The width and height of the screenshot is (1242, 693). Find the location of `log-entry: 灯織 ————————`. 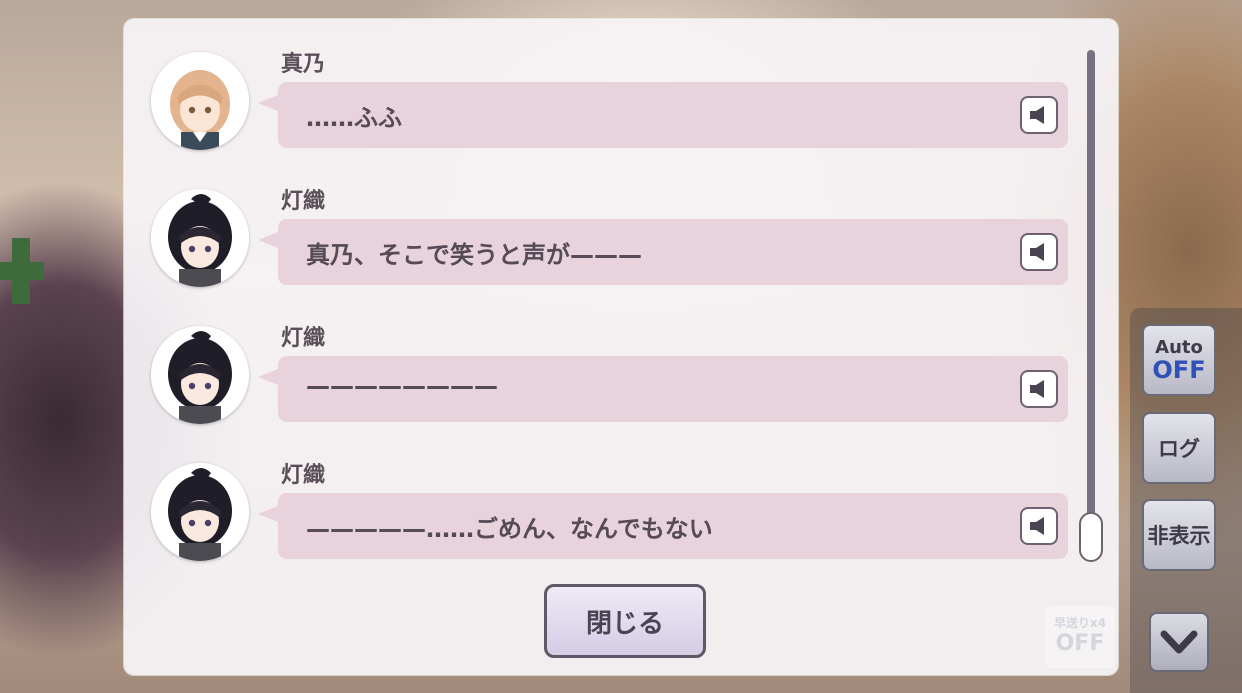

log-entry: 灯織 ———————— is located at coordinates (609, 358).